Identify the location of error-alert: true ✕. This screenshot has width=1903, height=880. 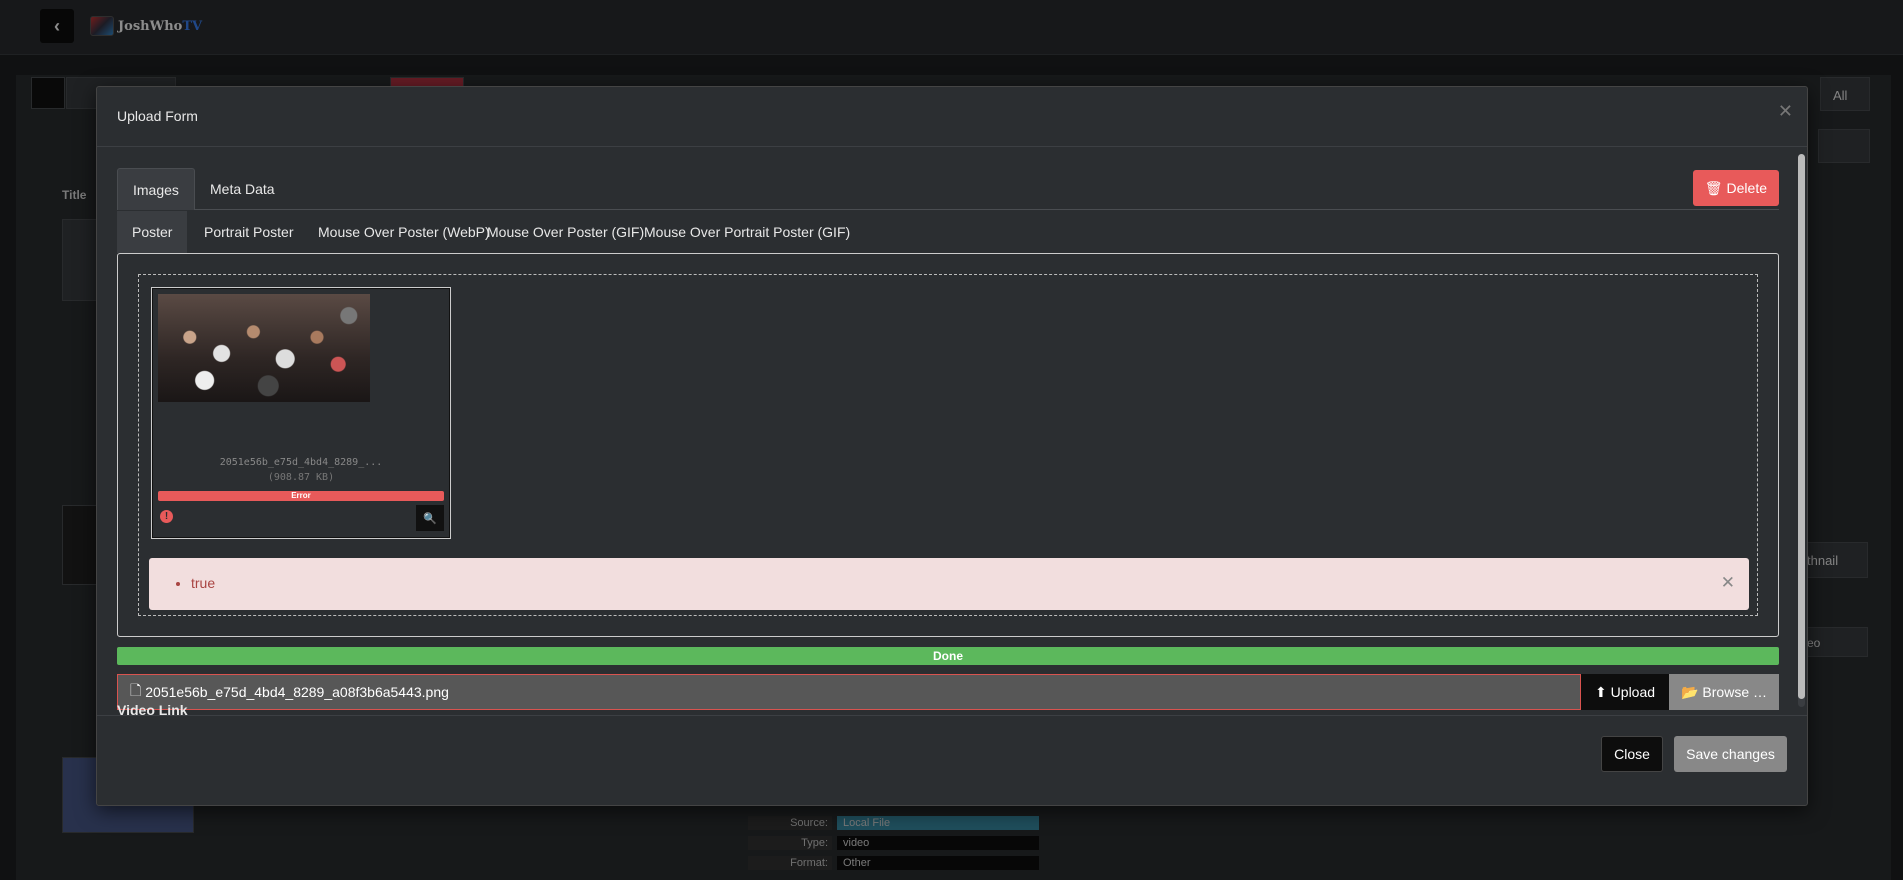
(949, 584).